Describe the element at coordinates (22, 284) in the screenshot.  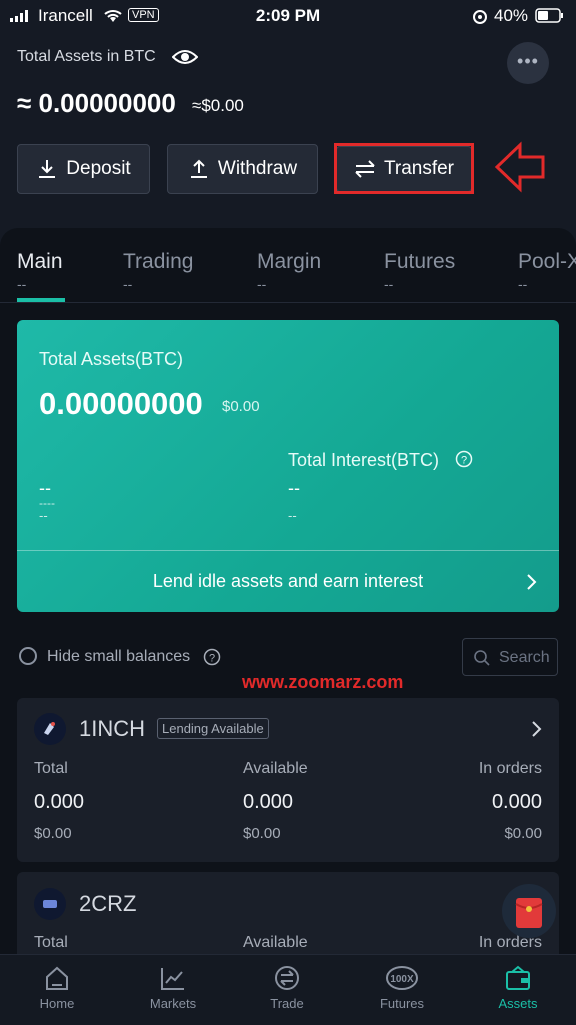
I see `tab-main-sub: --` at that location.